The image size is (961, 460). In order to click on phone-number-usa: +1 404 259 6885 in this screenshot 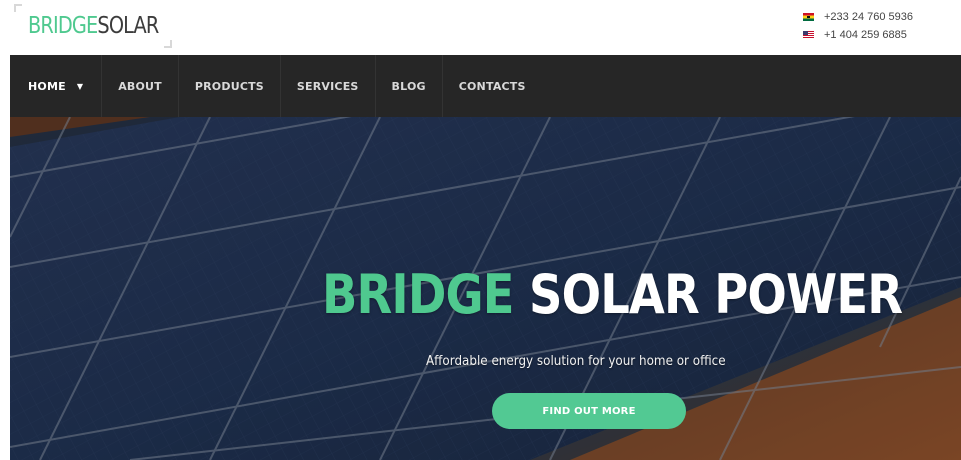, I will do `click(865, 34)`.